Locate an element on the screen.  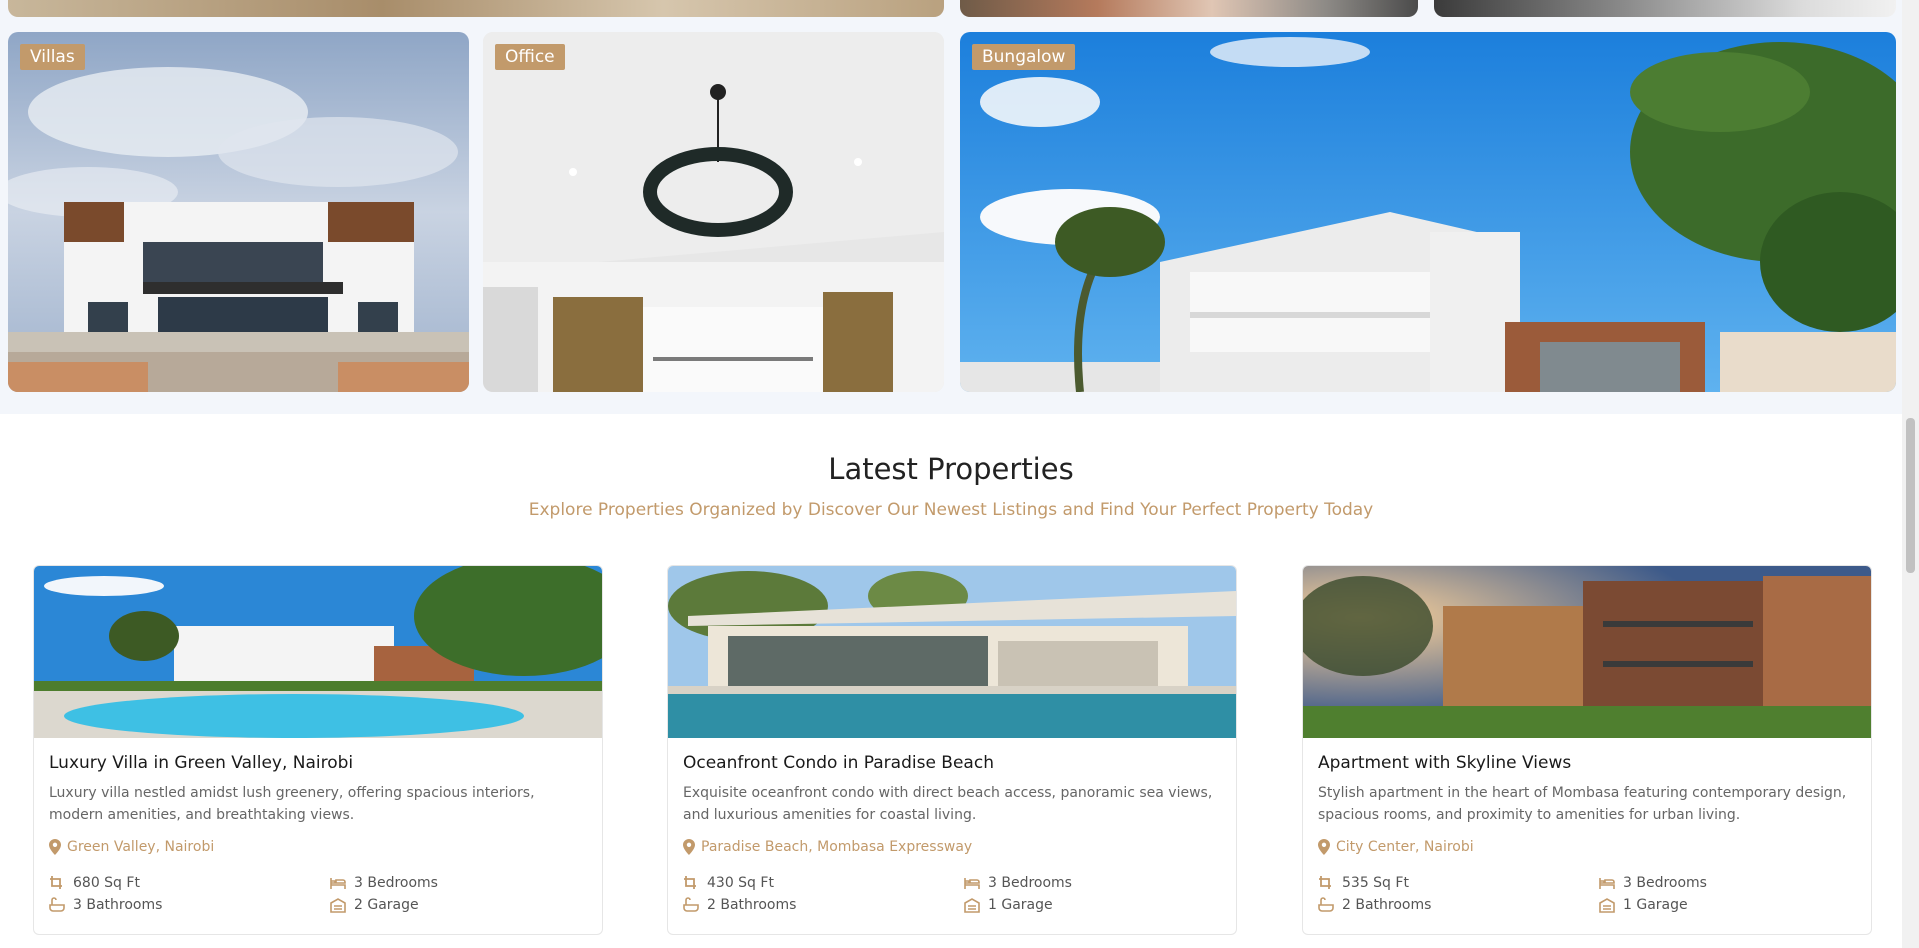
scrollbar-thumb is located at coordinates (1910, 495).